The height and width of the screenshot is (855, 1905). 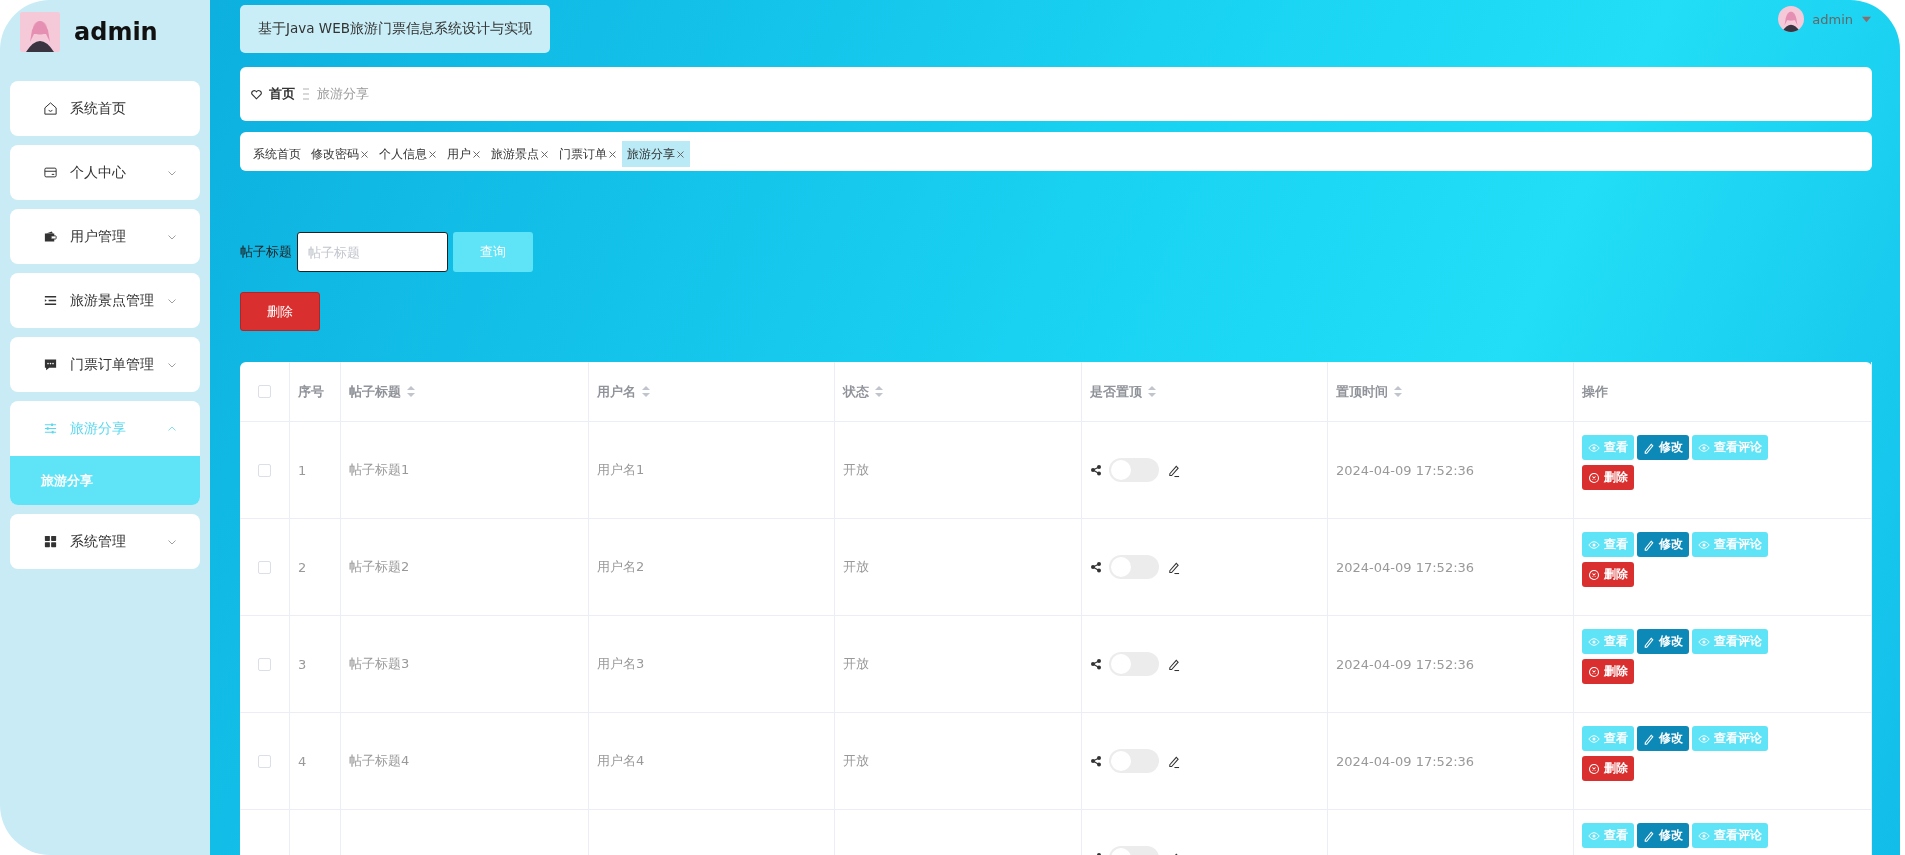 I want to click on separator-icon, so click(x=306, y=94).